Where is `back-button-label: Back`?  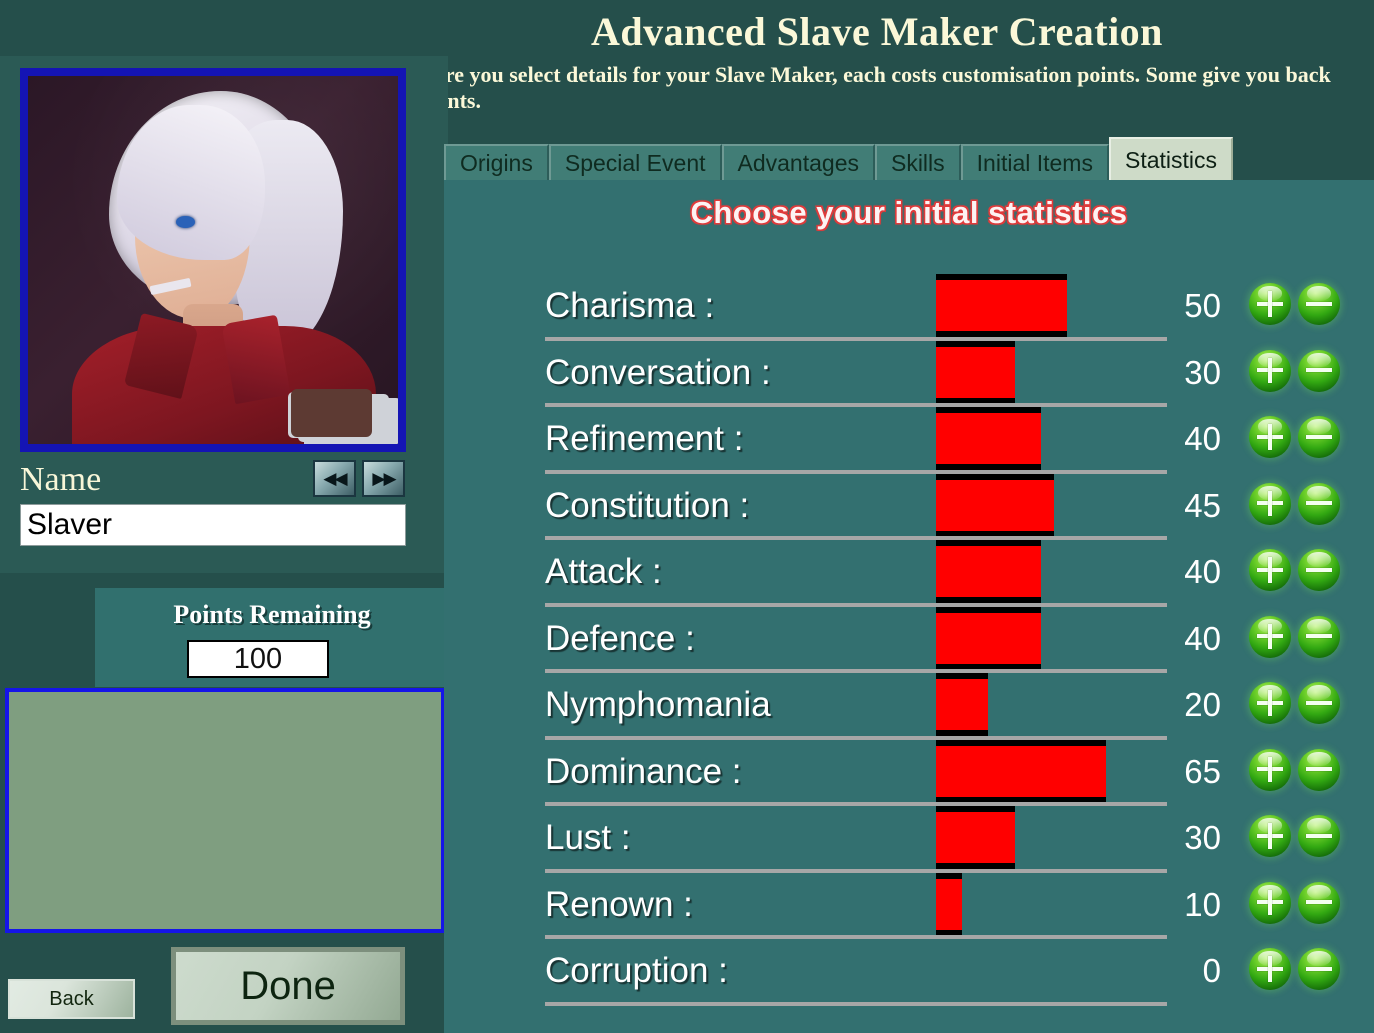 back-button-label: Back is located at coordinates (71, 998).